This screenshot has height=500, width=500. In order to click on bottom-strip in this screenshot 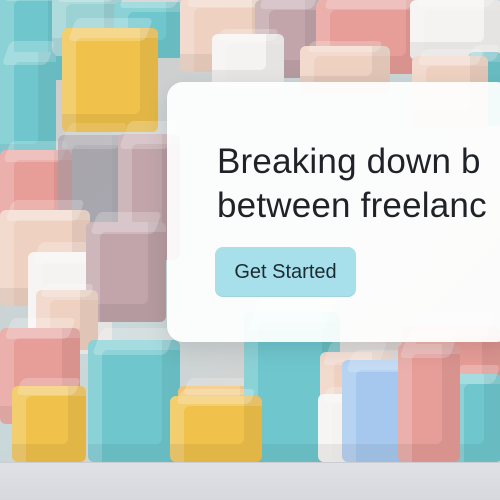, I will do `click(250, 481)`.